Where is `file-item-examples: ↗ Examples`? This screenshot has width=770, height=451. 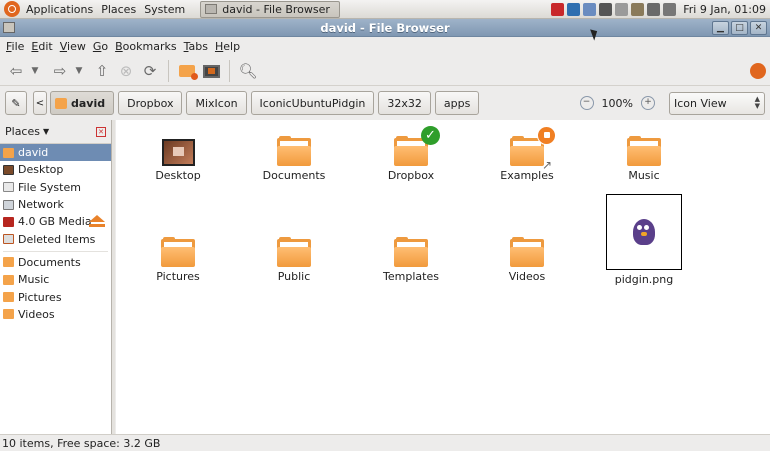 file-item-examples: ↗ Examples is located at coordinates (527, 154).